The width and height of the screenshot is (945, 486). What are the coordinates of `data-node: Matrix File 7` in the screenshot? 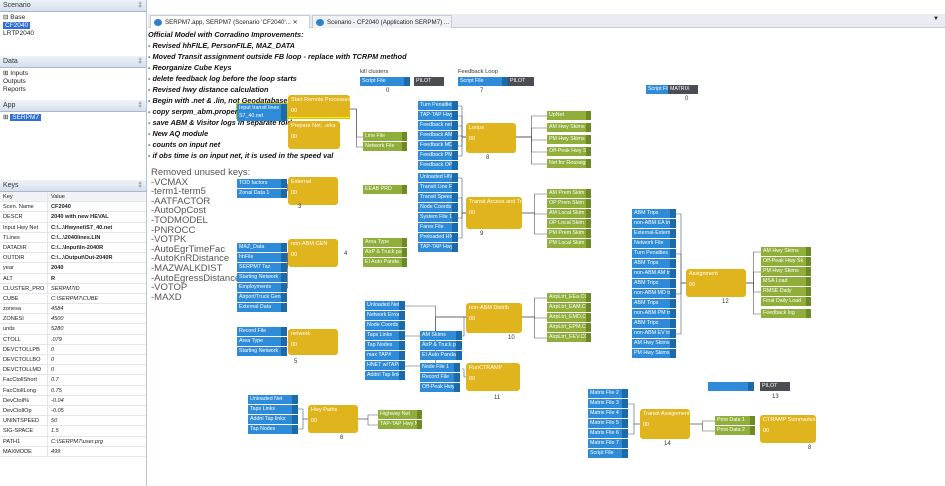 It's located at (608, 443).